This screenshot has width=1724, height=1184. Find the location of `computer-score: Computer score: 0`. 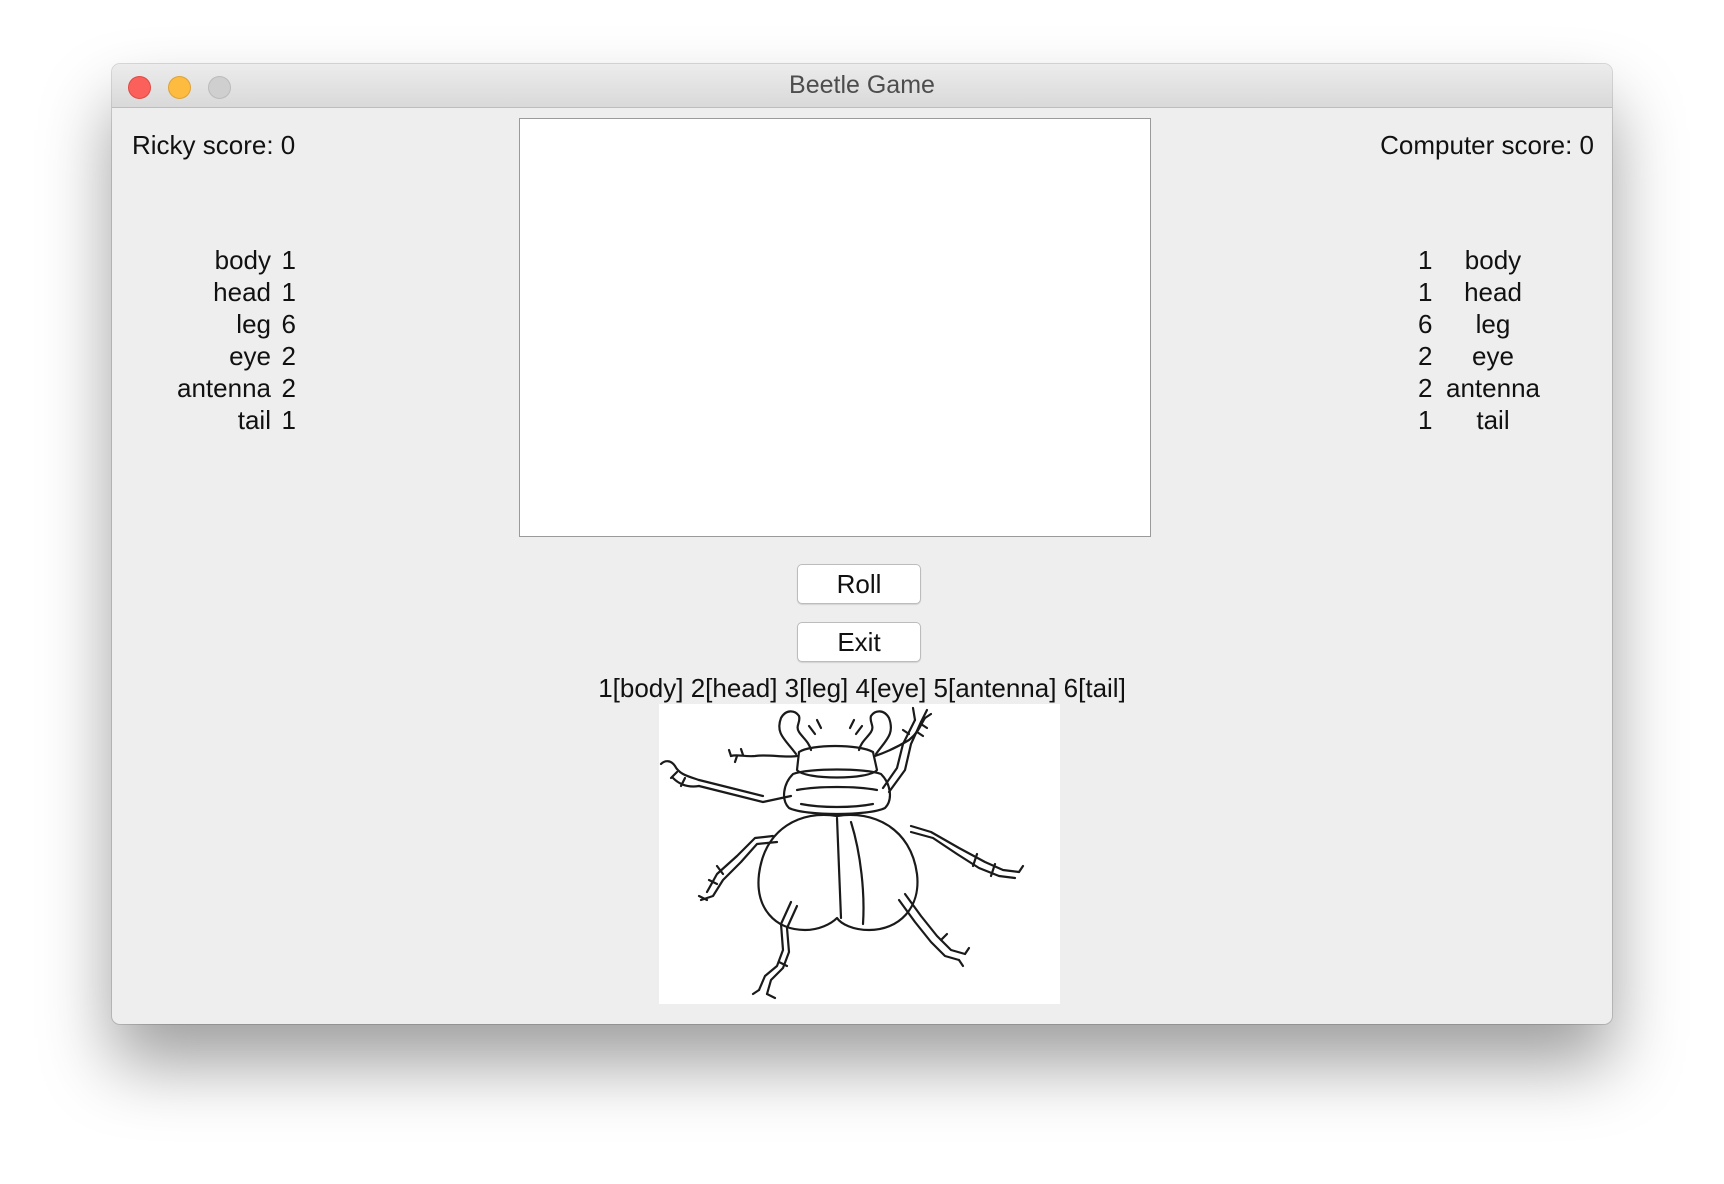

computer-score: Computer score: 0 is located at coordinates (1487, 145).